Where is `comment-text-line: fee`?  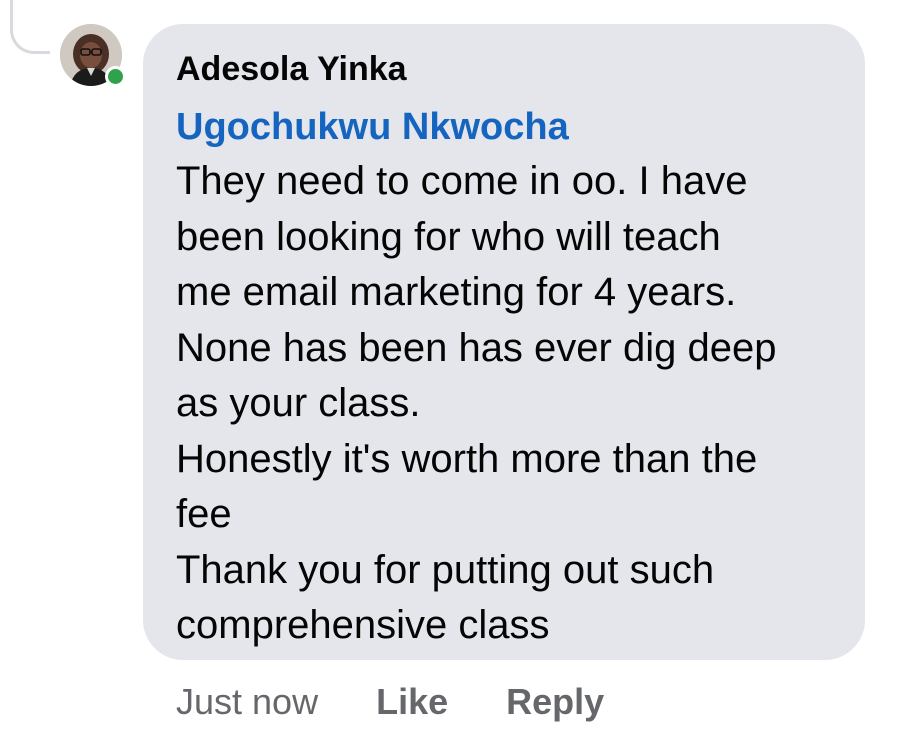 comment-text-line: fee is located at coordinates (204, 514).